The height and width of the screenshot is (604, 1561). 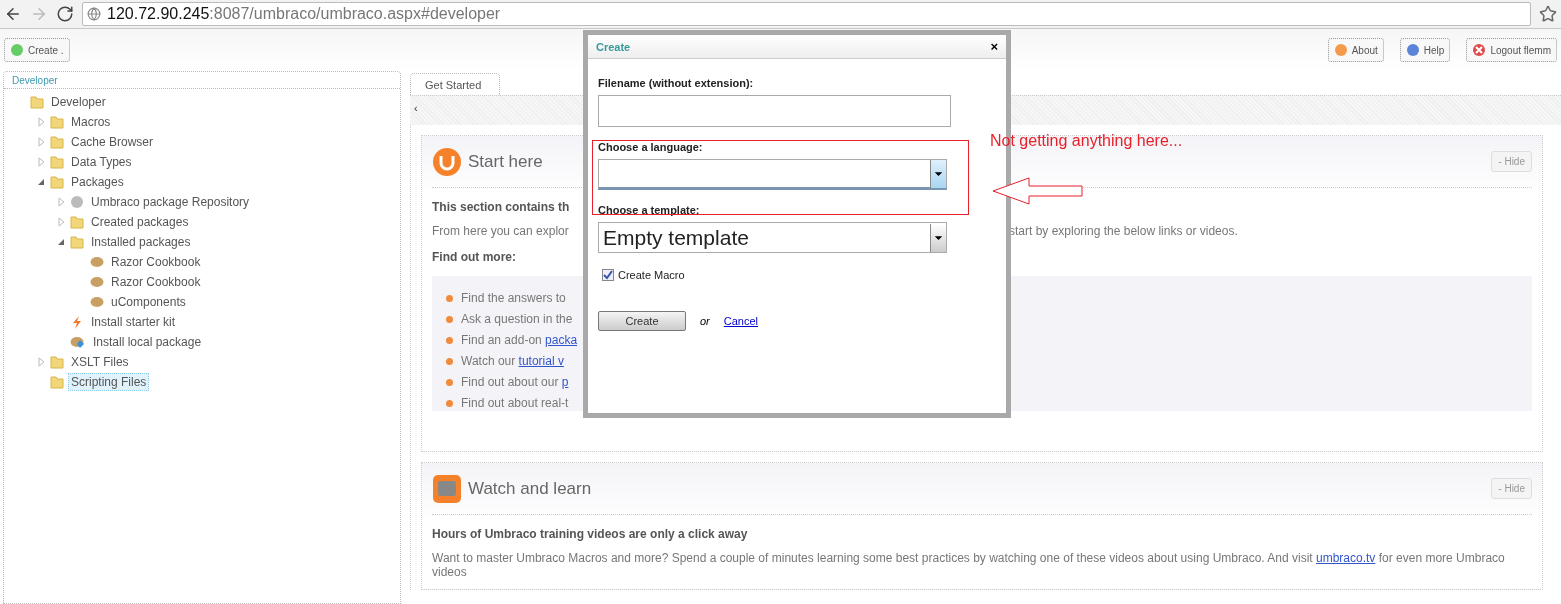 I want to click on panel-title: Start here, so click(x=506, y=161).